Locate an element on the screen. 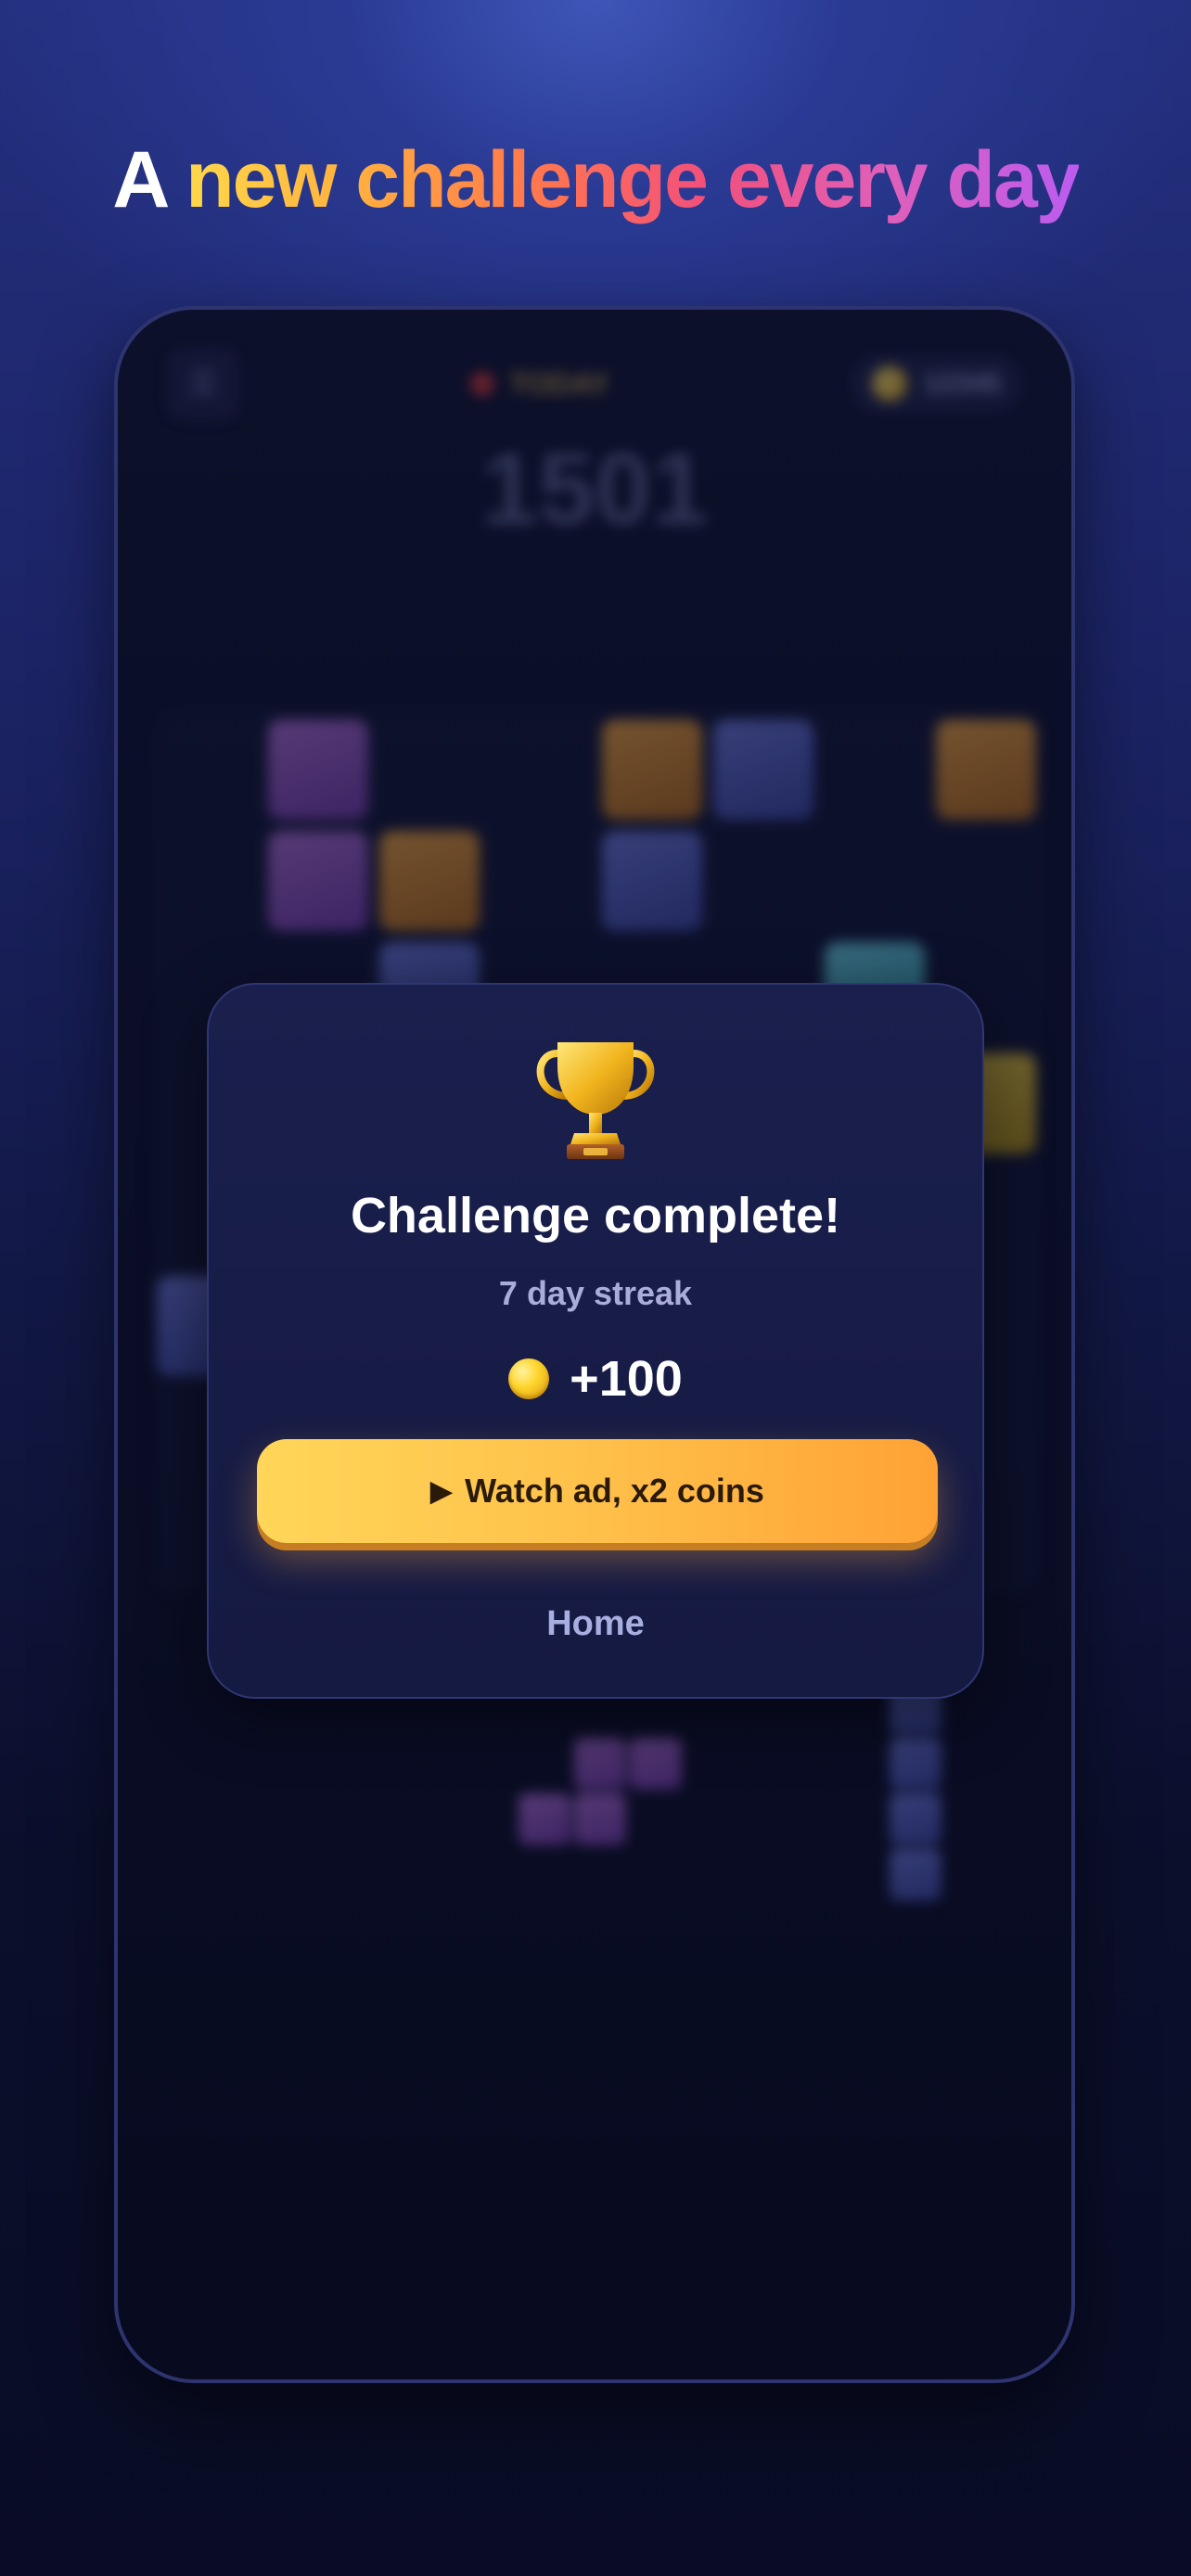 The height and width of the screenshot is (2576, 1191). headline-first-word: A is located at coordinates (139, 180).